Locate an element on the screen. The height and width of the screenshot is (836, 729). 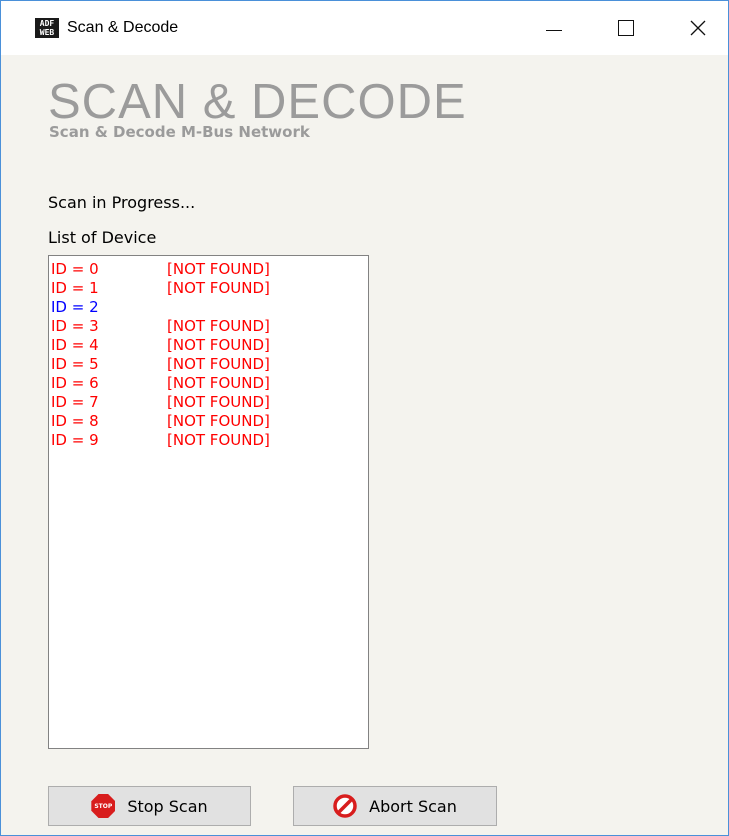
device-id: ID = 0 is located at coordinates (75, 269).